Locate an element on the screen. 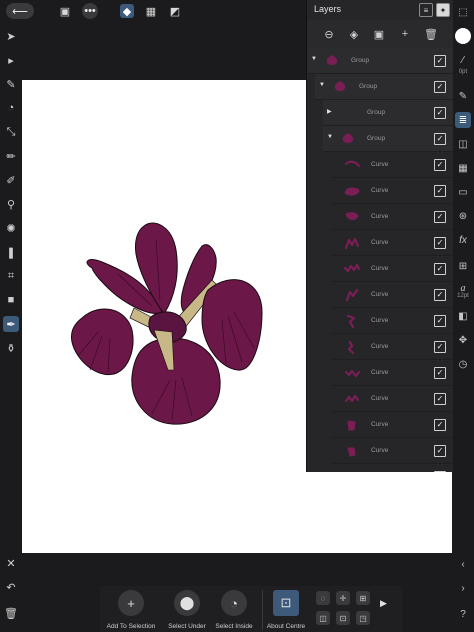  undo-icon: ↶ is located at coordinates (11, 587).